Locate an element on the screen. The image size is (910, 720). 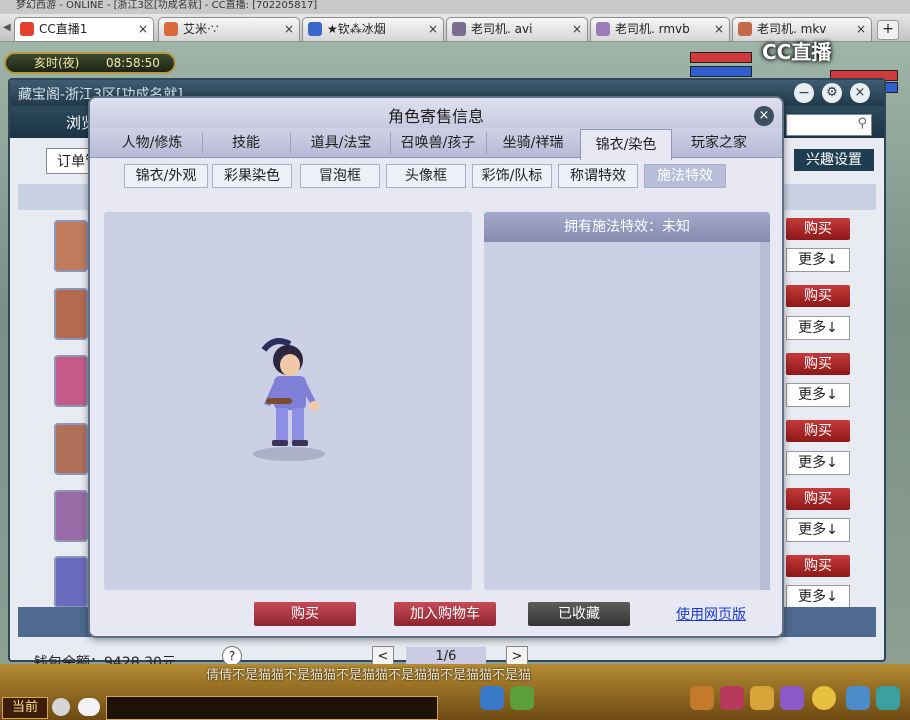
chat-message-line: 倩倩不是猫猫不是猫猫不是猫猫不是猫猫不是猫猫不是猫 is located at coordinates (369, 675).